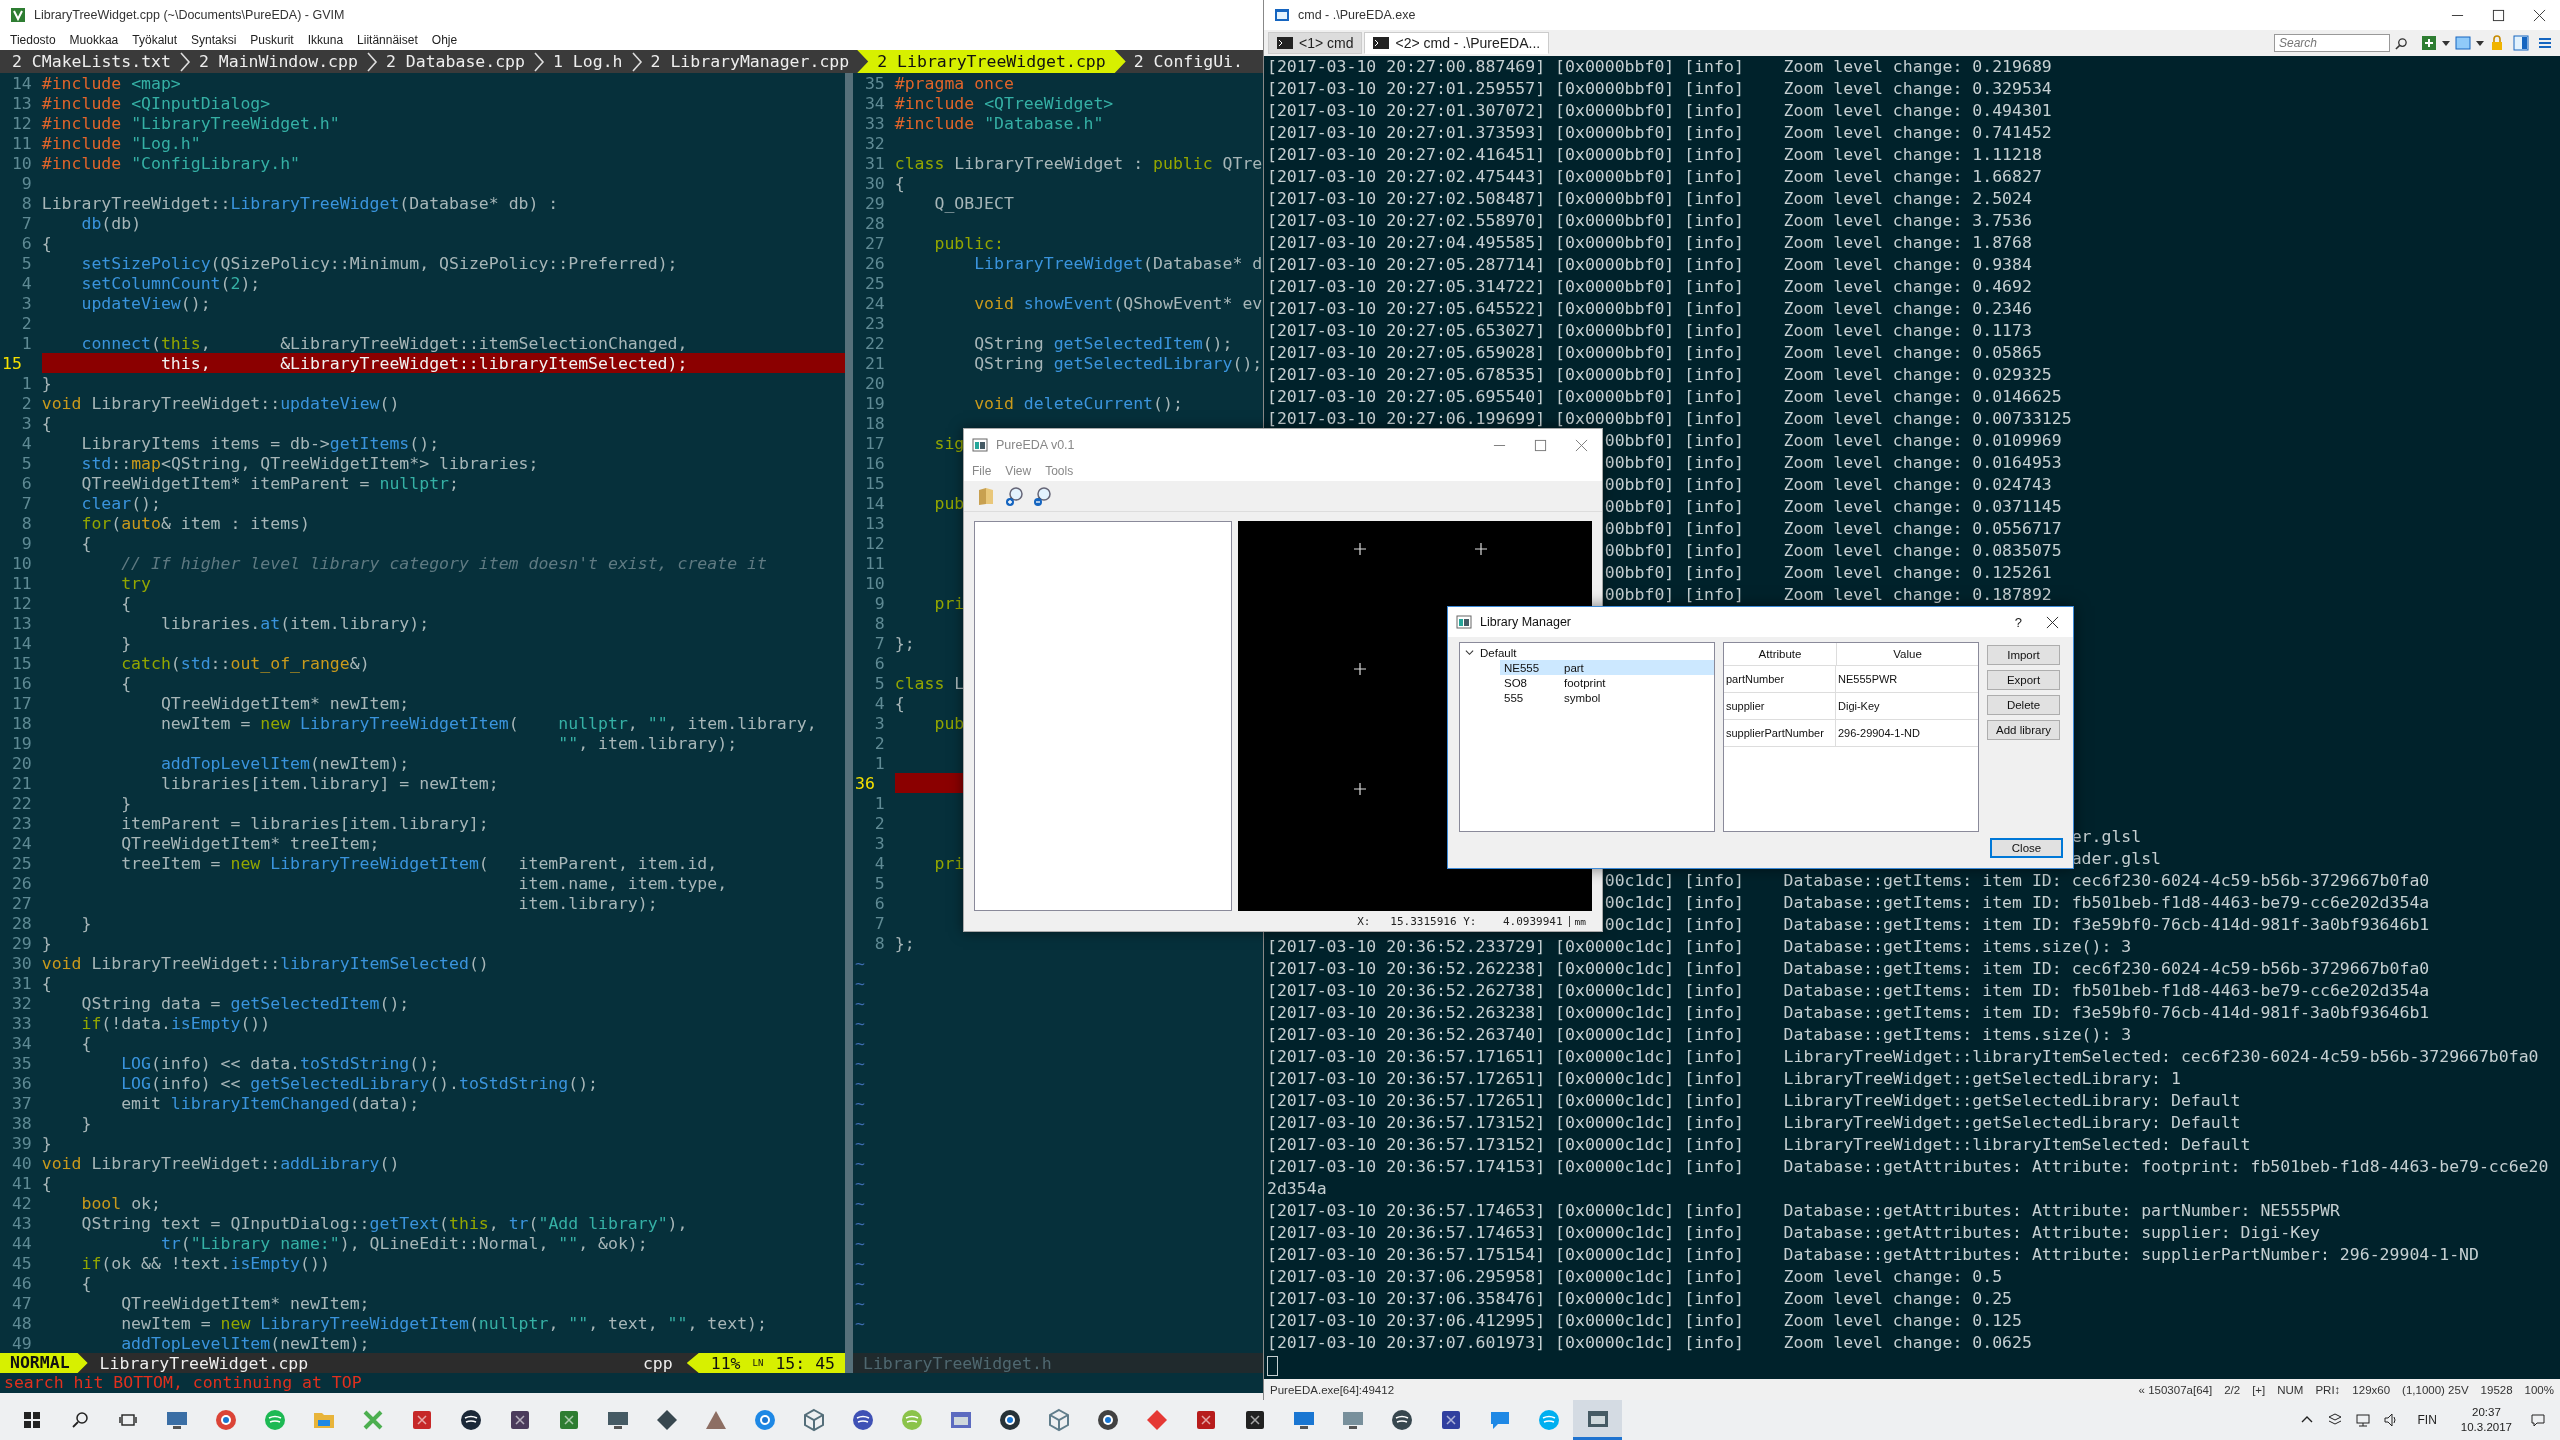 The width and height of the screenshot is (2560, 1440). Describe the element at coordinates (2023, 655) in the screenshot. I see `dialog-button: Import` at that location.